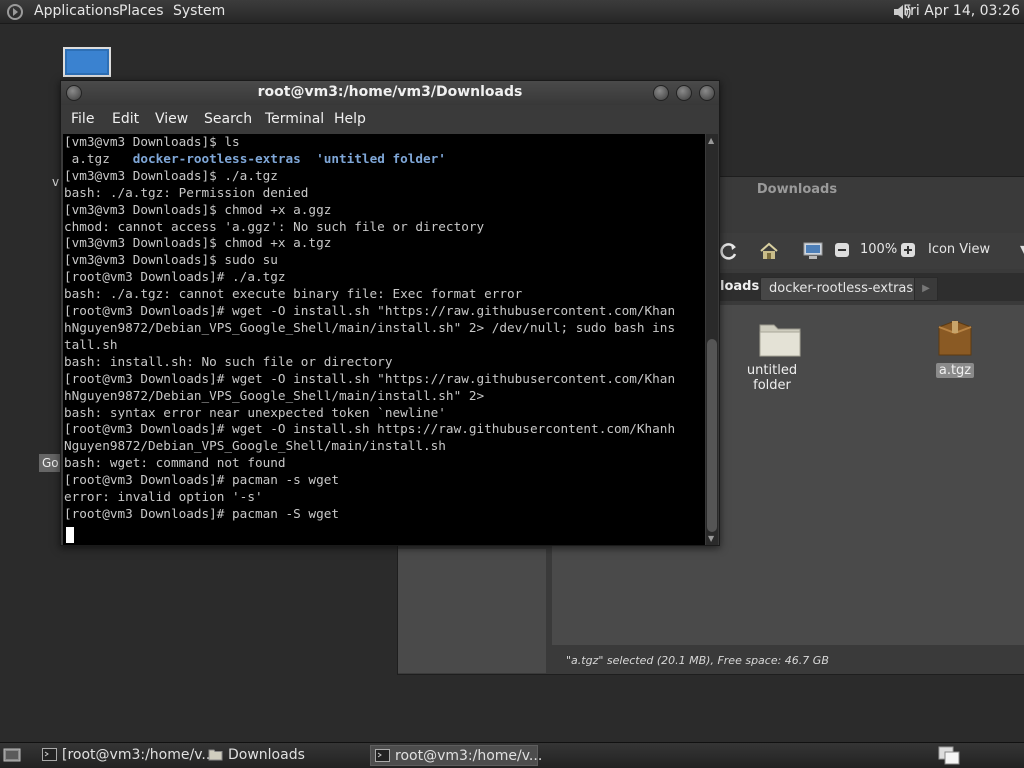 The width and height of the screenshot is (1024, 768). Describe the element at coordinates (198, 209) in the screenshot. I see `terminal-line: [vm3@vm3 Downloads]$ chmod +x a.ggz` at that location.